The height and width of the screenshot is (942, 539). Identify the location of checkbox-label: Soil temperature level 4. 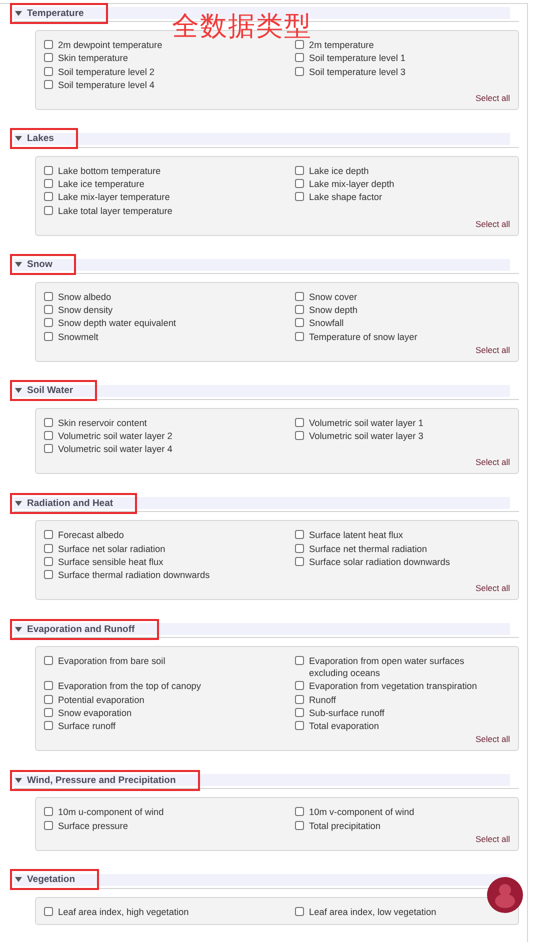
(106, 84).